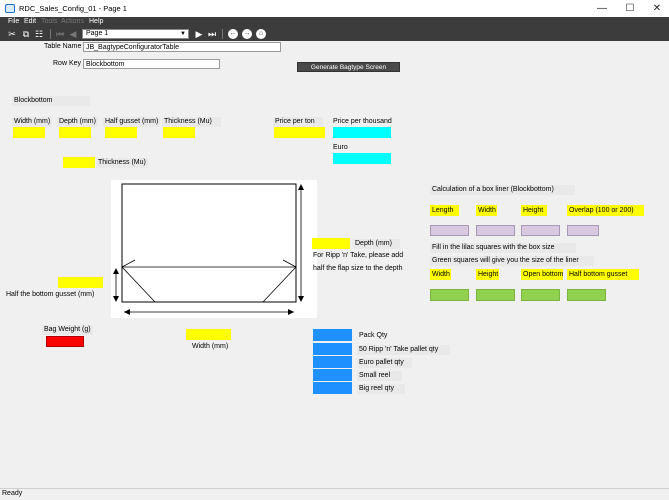 Image resolution: width=669 pixels, height=500 pixels. I want to click on width-arrow-head-right, so click(291, 312).